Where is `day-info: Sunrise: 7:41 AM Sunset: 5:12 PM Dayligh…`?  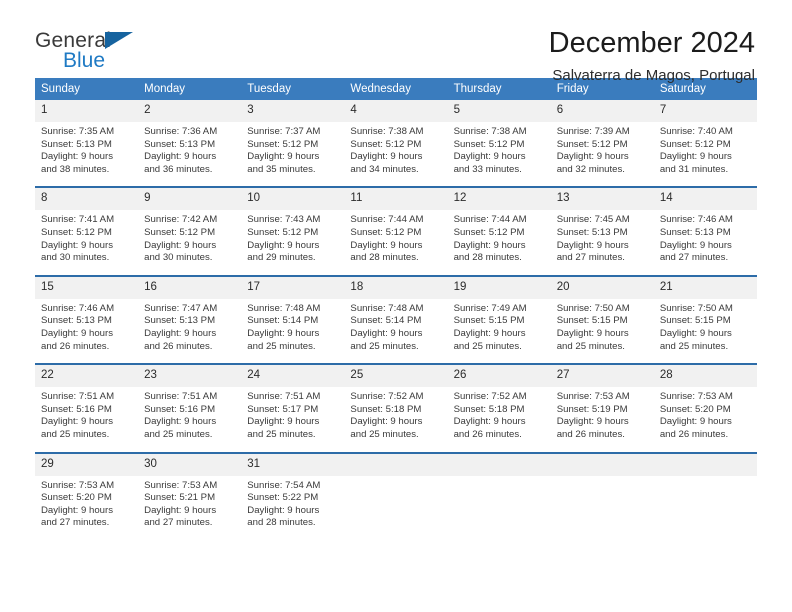 day-info: Sunrise: 7:41 AM Sunset: 5:12 PM Dayligh… is located at coordinates (86, 242).